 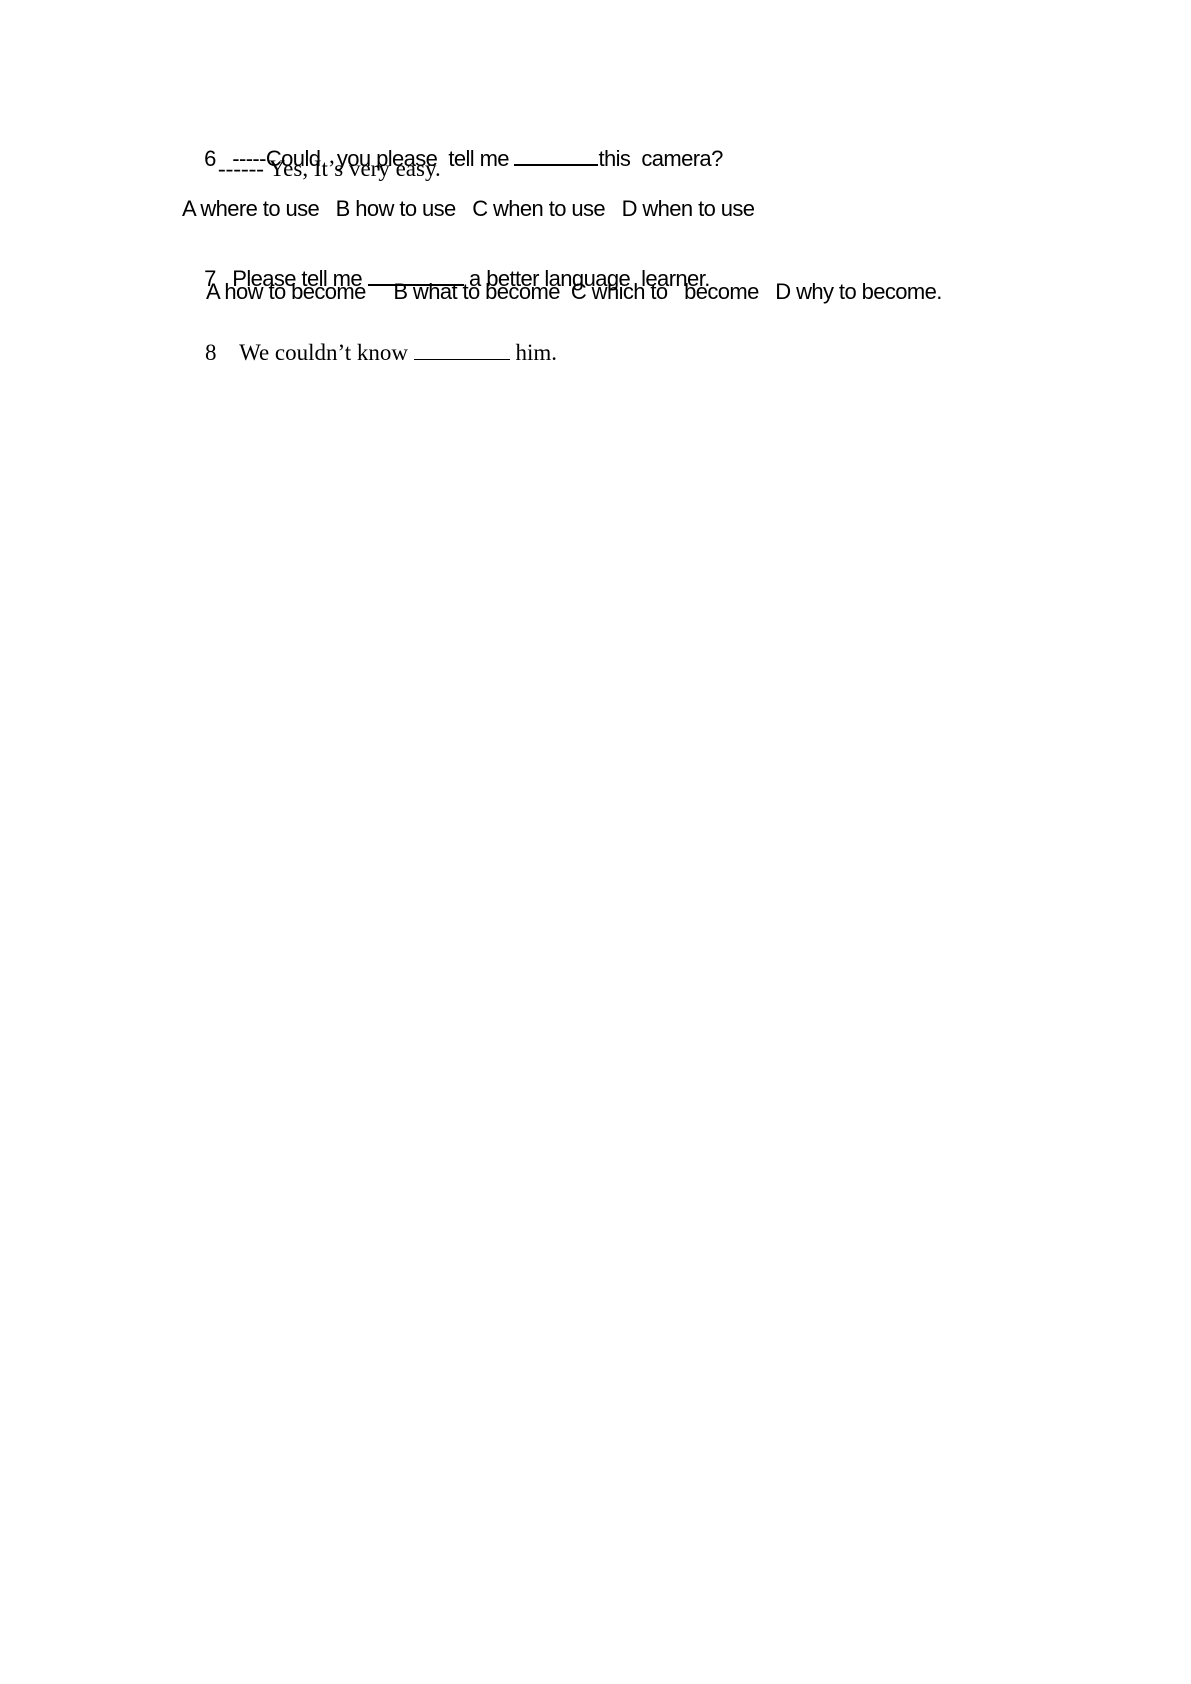 What do you see at coordinates (329, 168) in the screenshot?
I see `question-6-response: ------ Yes, It’s very easy.` at bounding box center [329, 168].